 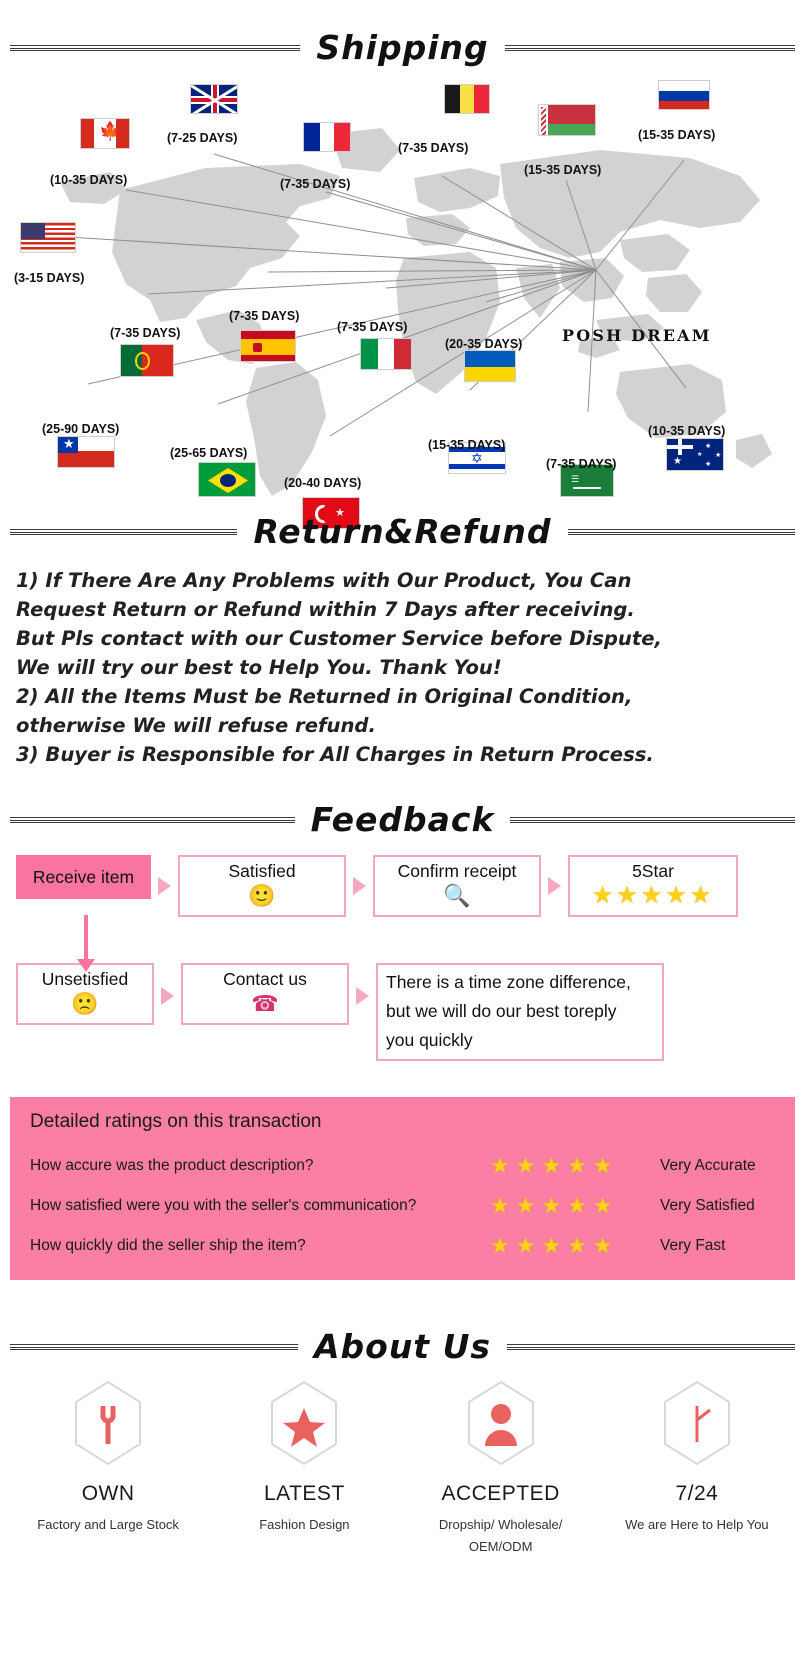 I want to click on about-title: About Us, so click(x=402, y=1346).